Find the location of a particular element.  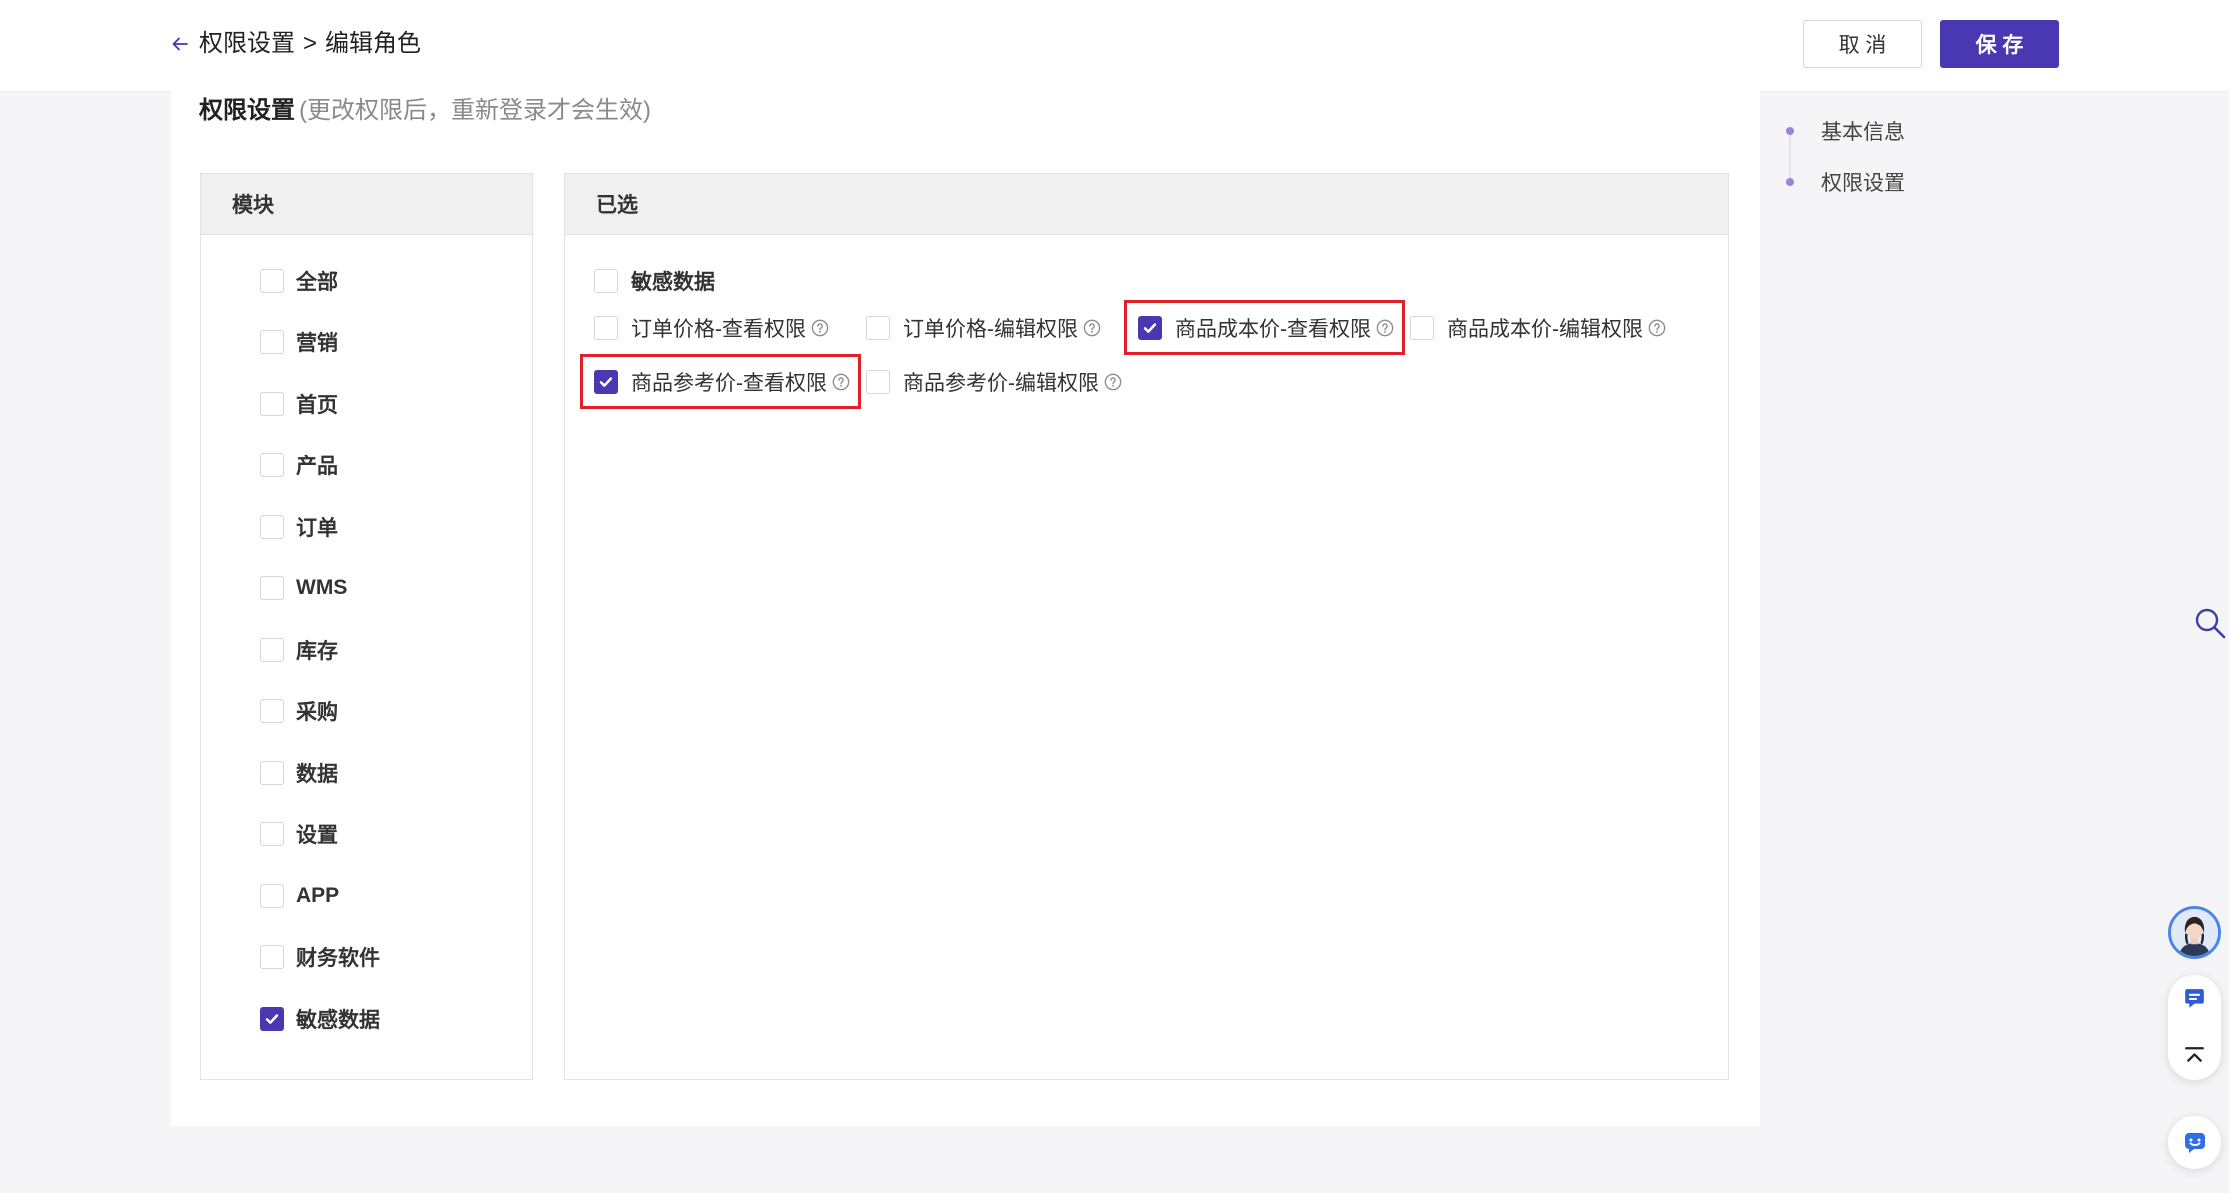

assistant-button is located at coordinates (2194, 1142).